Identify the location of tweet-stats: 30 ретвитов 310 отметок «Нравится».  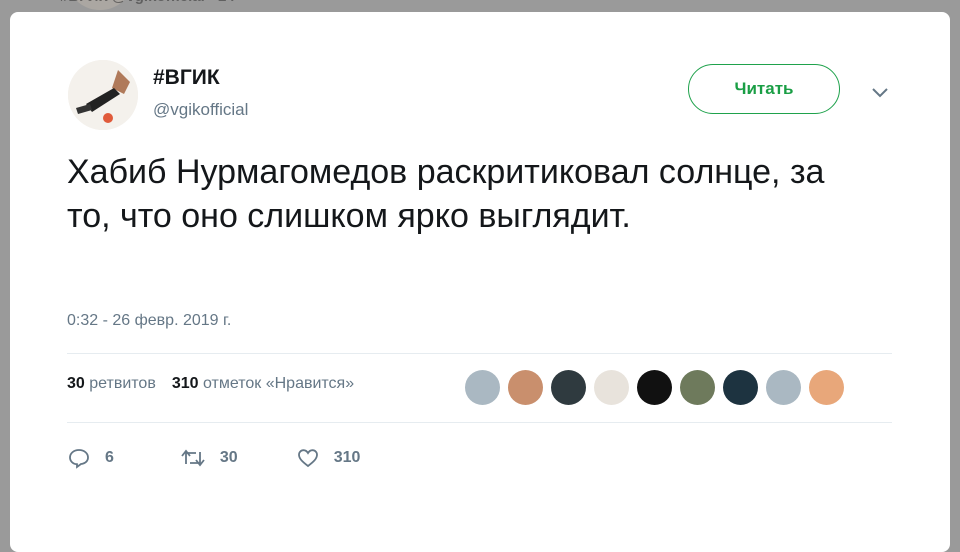
(210, 384).